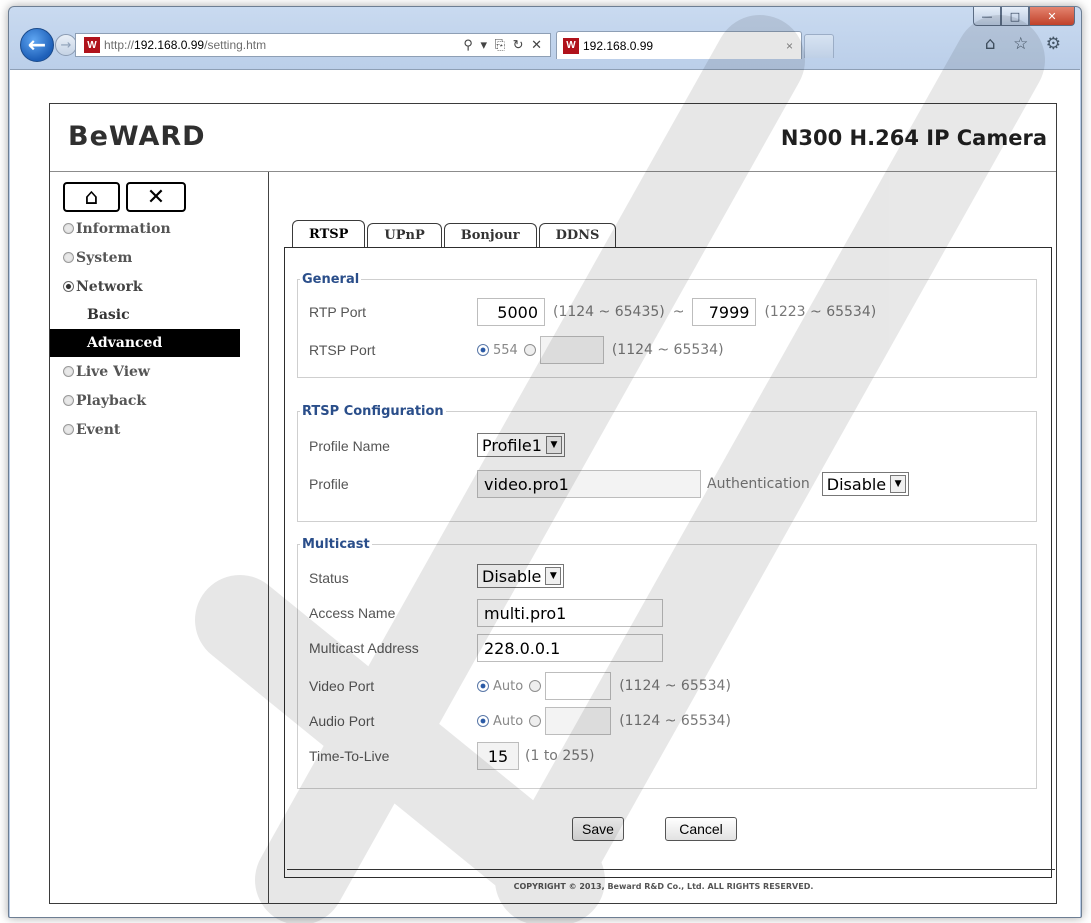 This screenshot has height=923, width=1091. Describe the element at coordinates (159, 257) in the screenshot. I see `sidebar-item-system: System` at that location.